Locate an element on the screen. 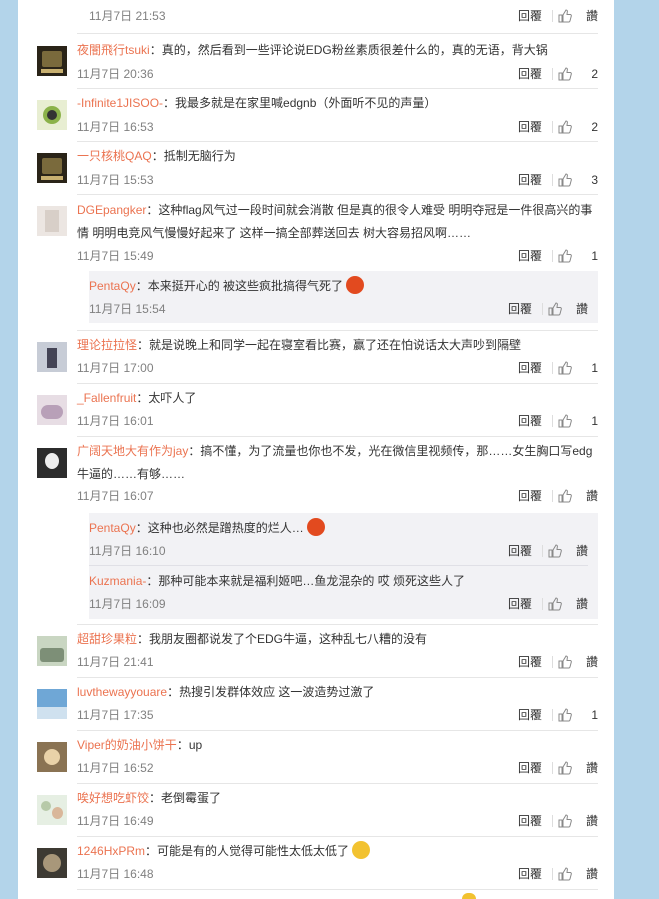 This screenshot has width=659, height=899. comment-username: 一只核桃QAQ is located at coordinates (114, 156).